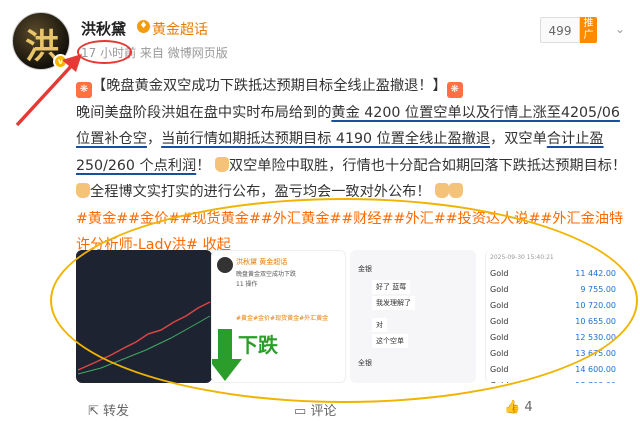 This screenshot has width=640, height=421. I want to click on like-button: 👍 4, so click(518, 407).